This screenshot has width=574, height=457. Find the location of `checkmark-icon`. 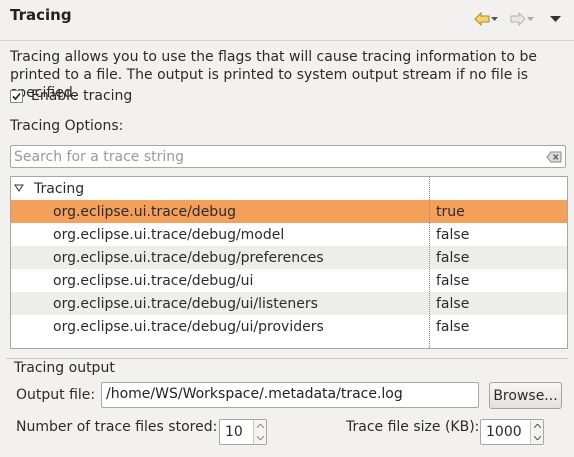

checkmark-icon is located at coordinates (16, 96).